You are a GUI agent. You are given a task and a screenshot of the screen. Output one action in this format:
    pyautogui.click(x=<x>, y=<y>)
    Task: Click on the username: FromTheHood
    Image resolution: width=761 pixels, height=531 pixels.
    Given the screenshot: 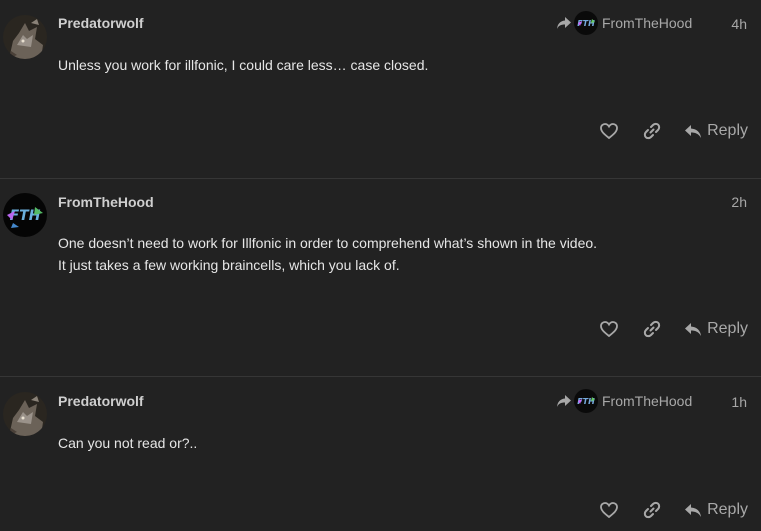 What is the action you would take?
    pyautogui.click(x=106, y=202)
    